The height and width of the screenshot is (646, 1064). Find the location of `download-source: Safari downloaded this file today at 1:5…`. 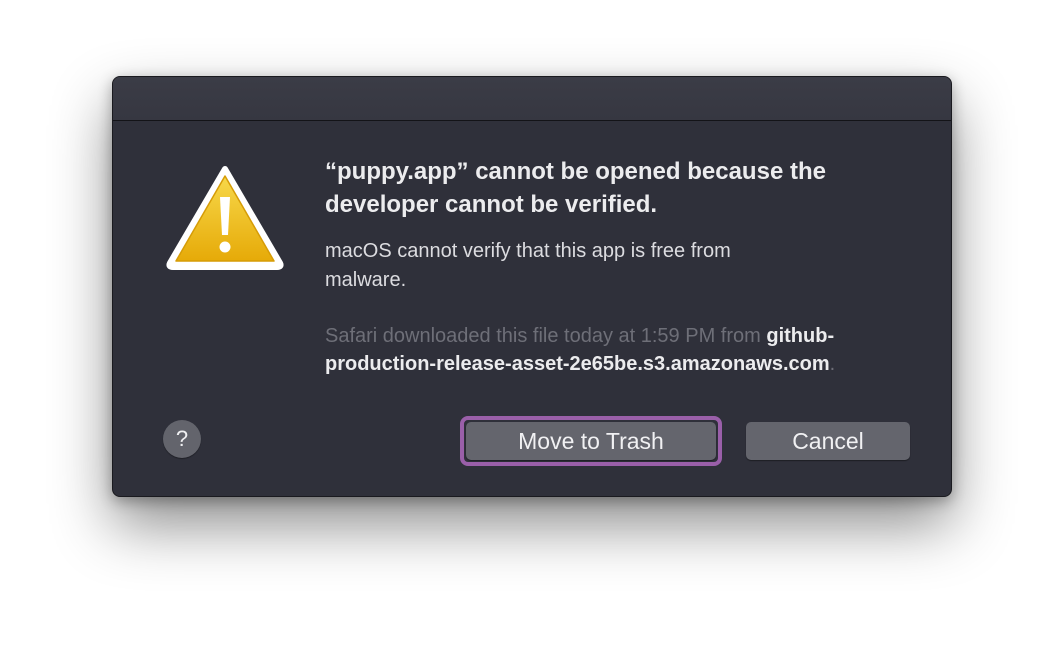

download-source: Safari downloaded this file today at 1:5… is located at coordinates (605, 350).